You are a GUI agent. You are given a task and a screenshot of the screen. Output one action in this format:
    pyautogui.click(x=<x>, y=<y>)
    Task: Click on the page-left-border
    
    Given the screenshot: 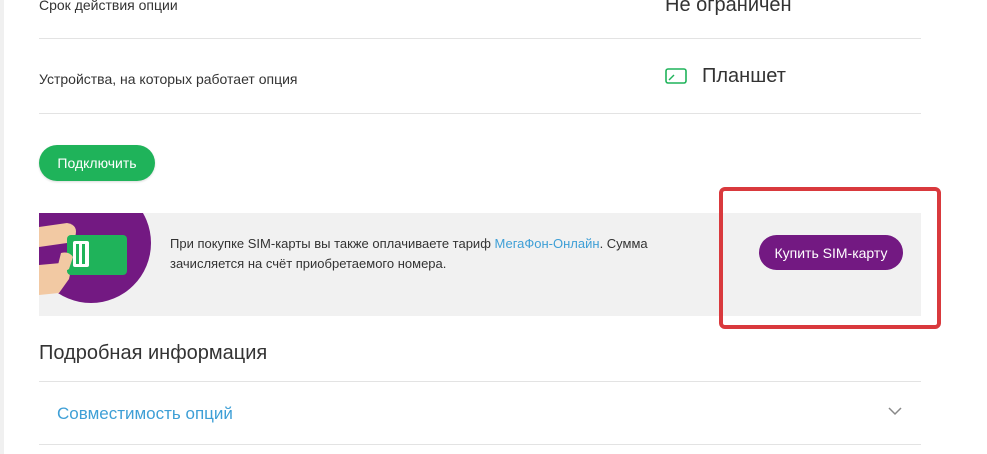 What is the action you would take?
    pyautogui.click(x=2, y=227)
    